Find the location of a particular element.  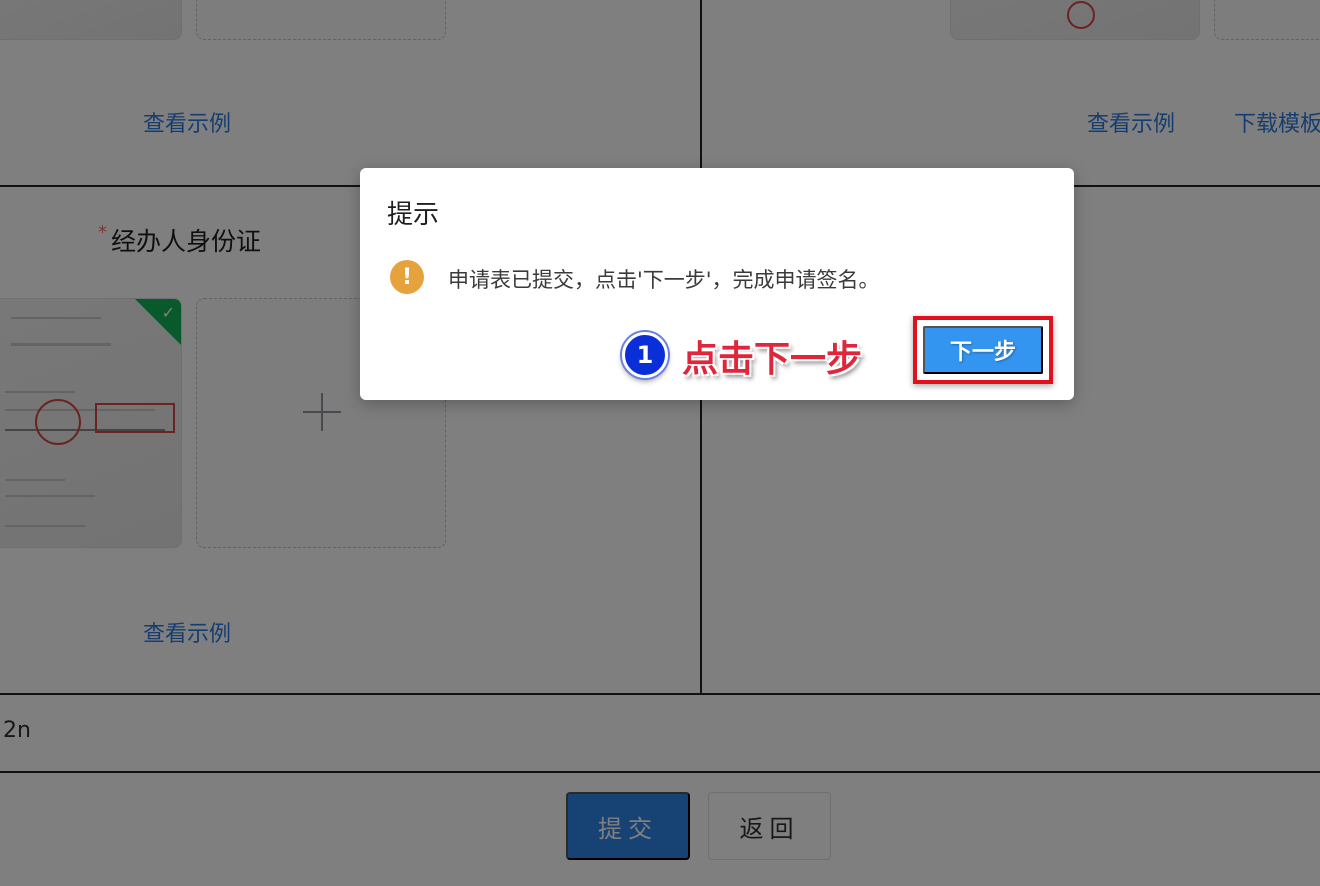

highlight-frame: 下一步 is located at coordinates (983, 350).